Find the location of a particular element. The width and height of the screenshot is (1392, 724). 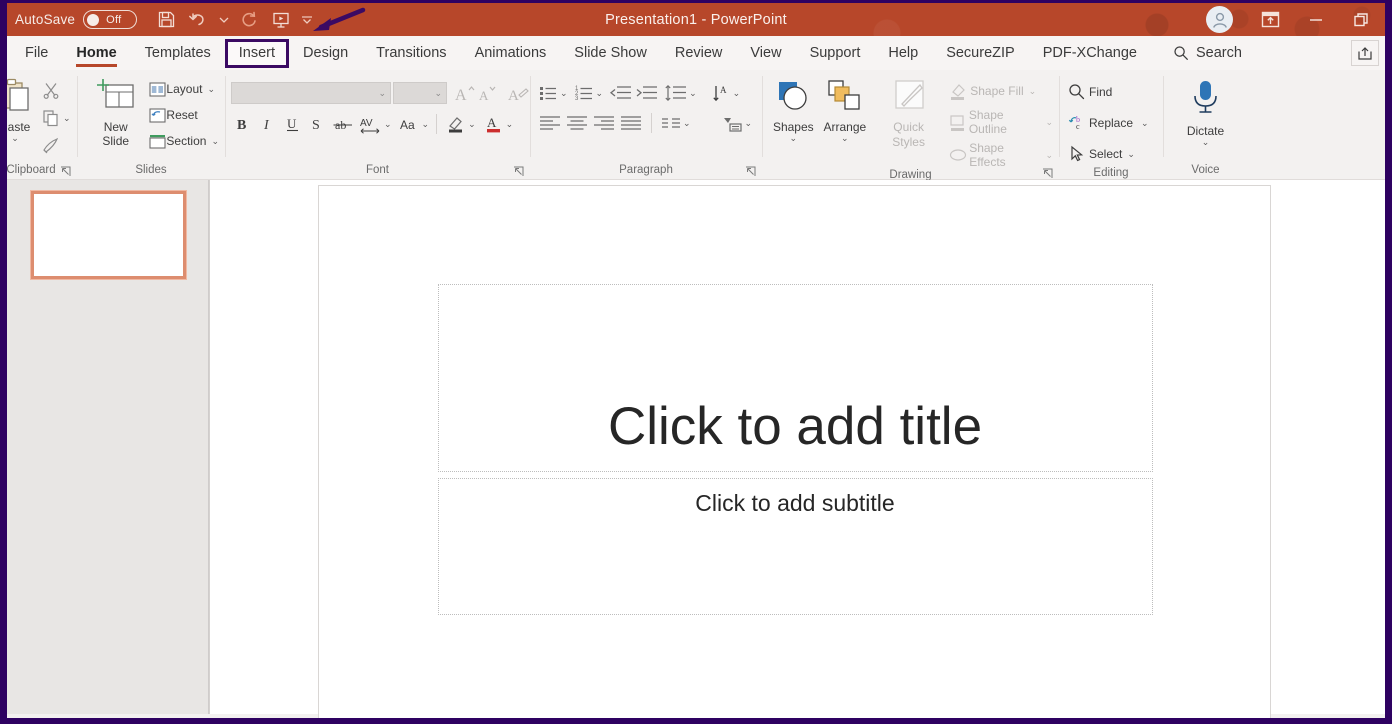

character-spacing-dropdown-icon: ⌄ is located at coordinates (388, 124).